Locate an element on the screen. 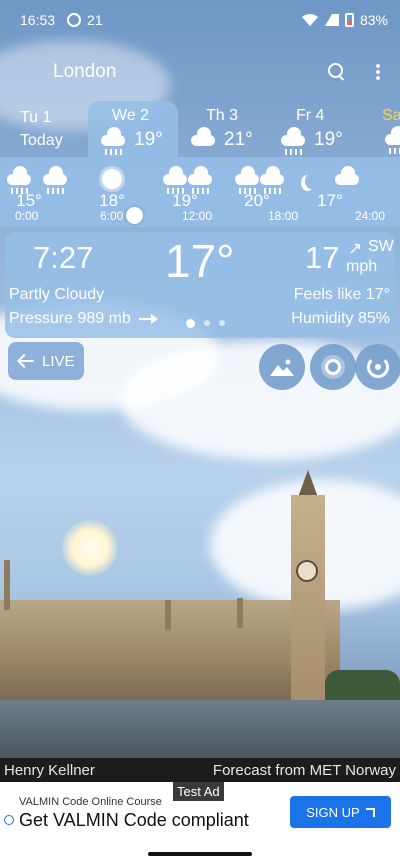 This screenshot has height=867, width=400. weather-button is located at coordinates (333, 367).